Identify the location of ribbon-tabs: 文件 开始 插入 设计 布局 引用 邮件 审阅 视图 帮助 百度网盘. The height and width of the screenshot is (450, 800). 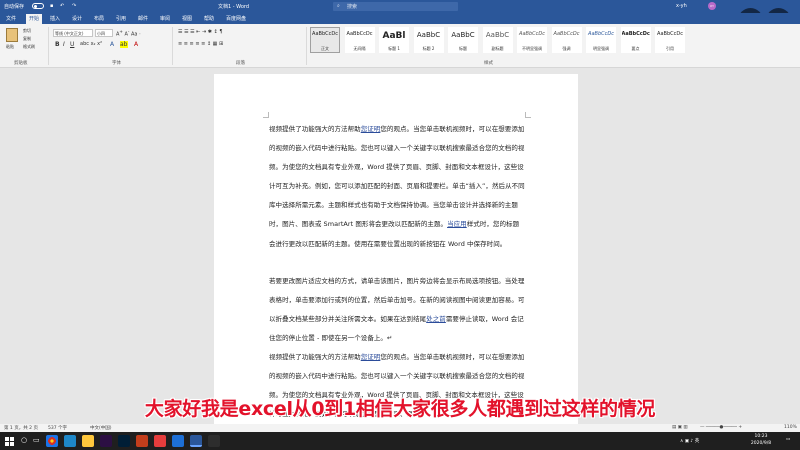
(400, 18).